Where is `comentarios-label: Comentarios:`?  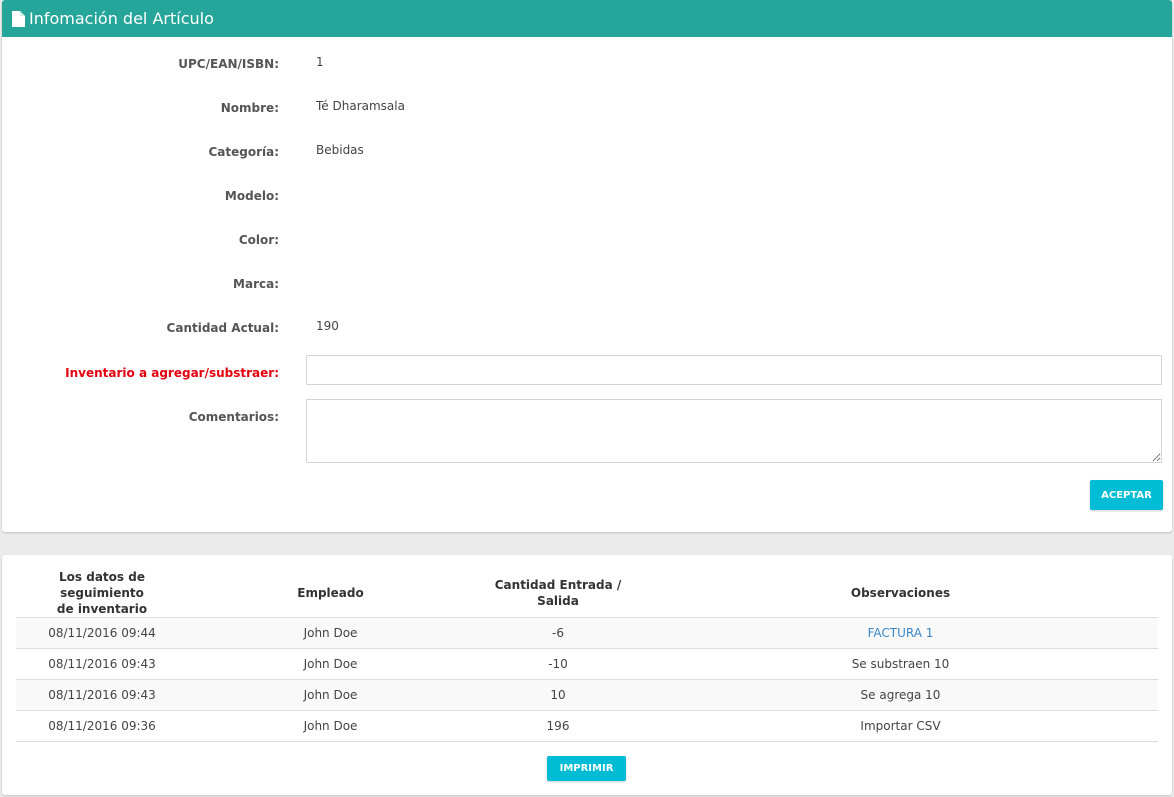
comentarios-label: Comentarios: is located at coordinates (233, 417).